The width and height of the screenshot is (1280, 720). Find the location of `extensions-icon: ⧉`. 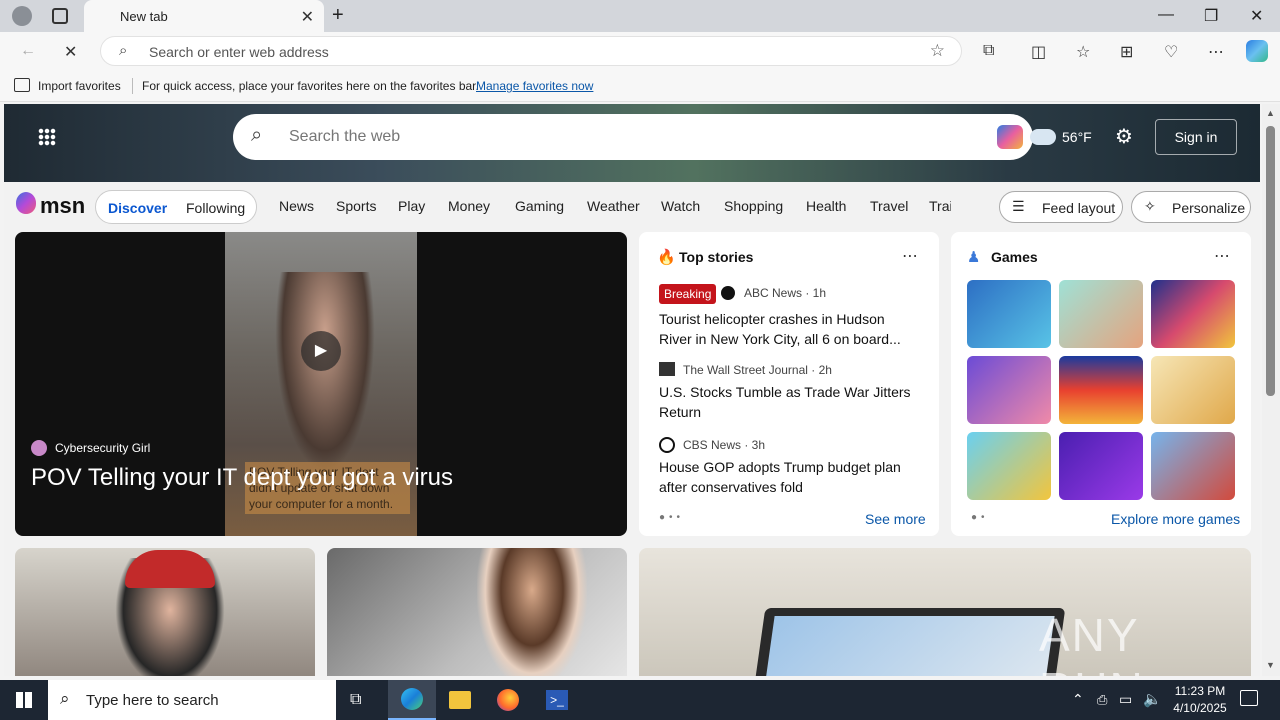

extensions-icon: ⧉ is located at coordinates (988, 51).